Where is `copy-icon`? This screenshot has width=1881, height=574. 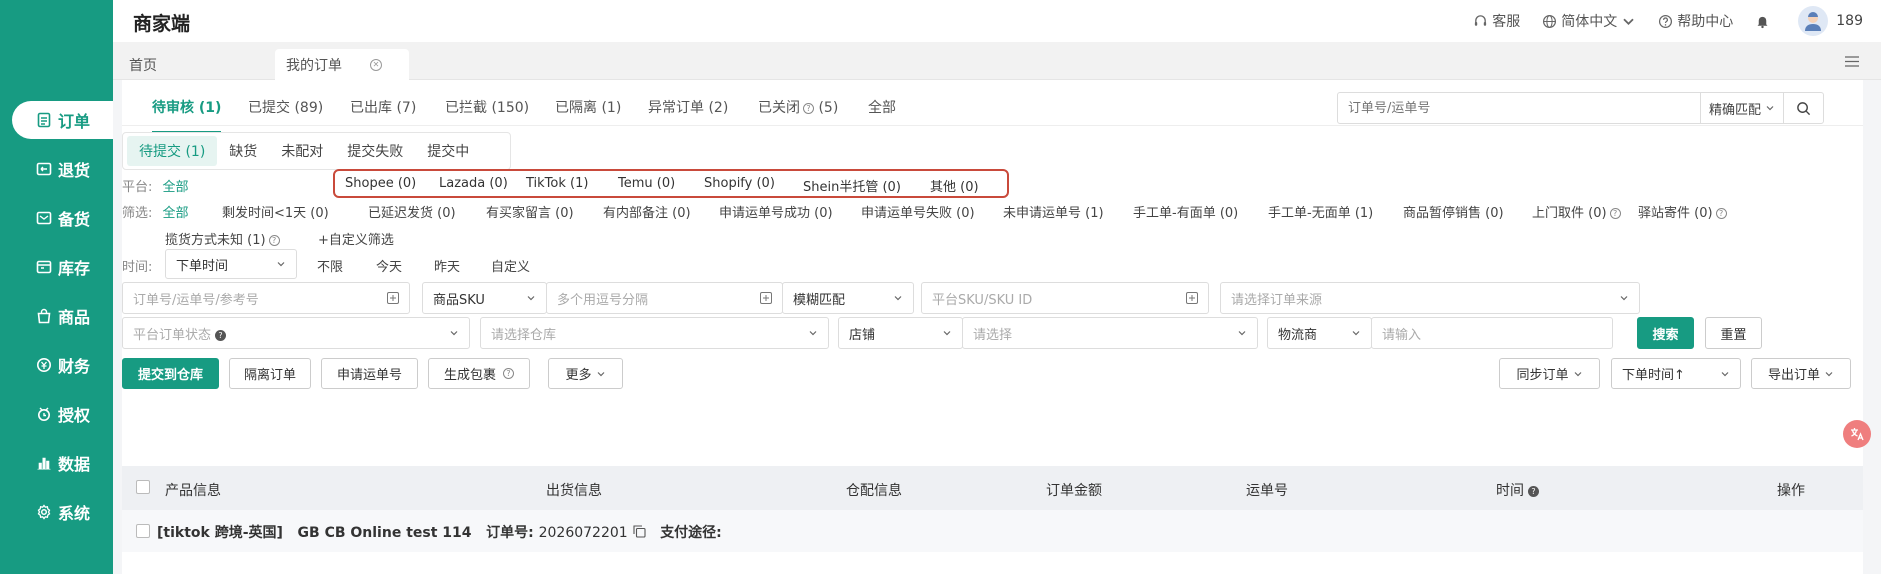
copy-icon is located at coordinates (639, 531).